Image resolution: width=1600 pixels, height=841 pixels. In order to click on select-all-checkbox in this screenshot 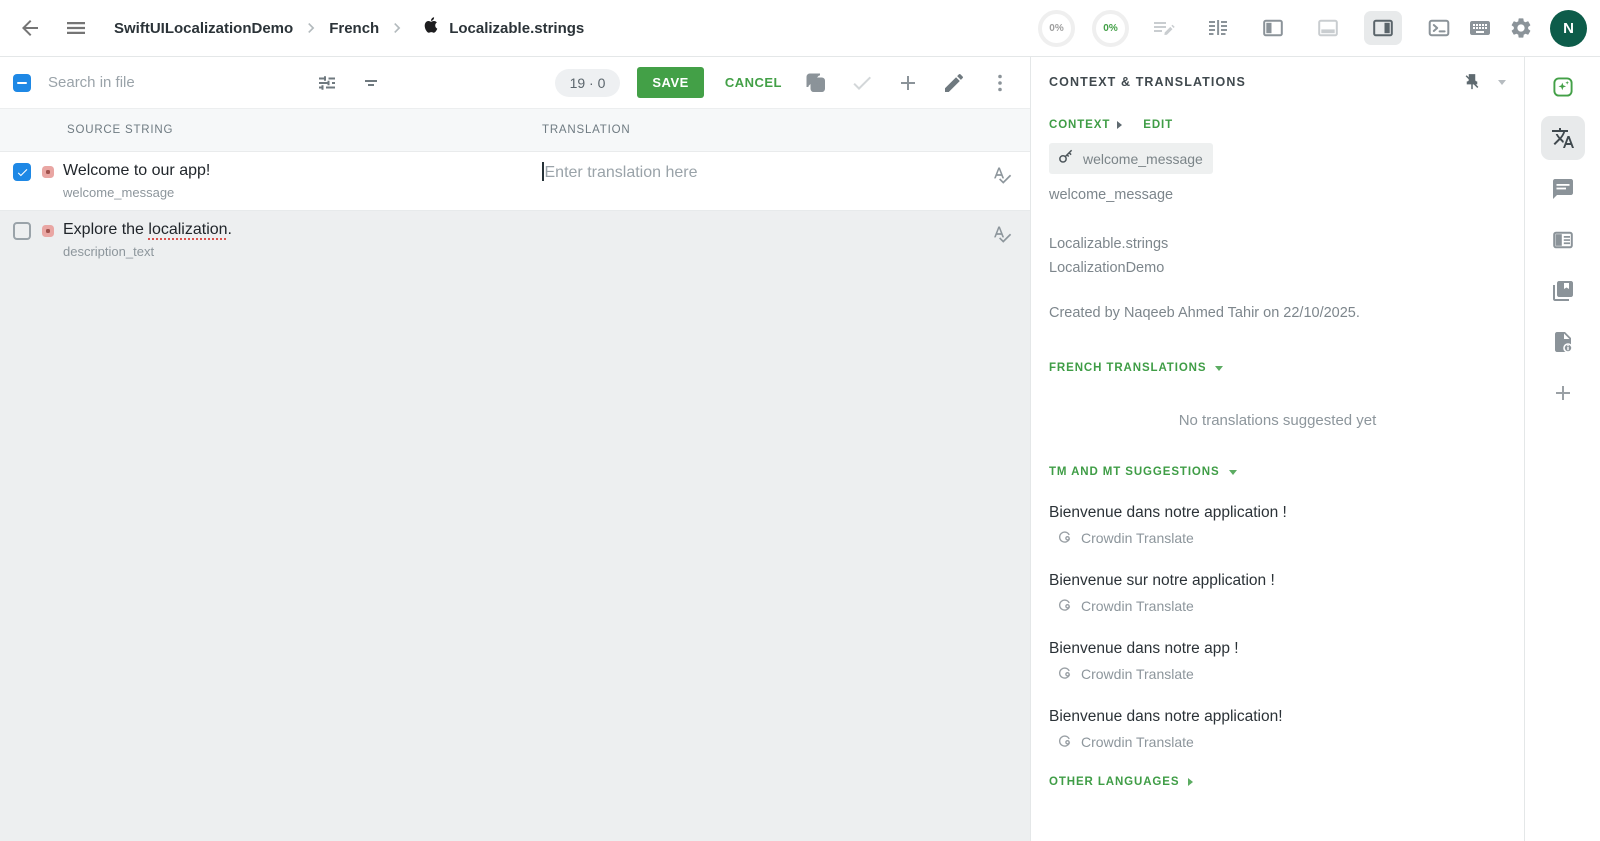, I will do `click(22, 82)`.